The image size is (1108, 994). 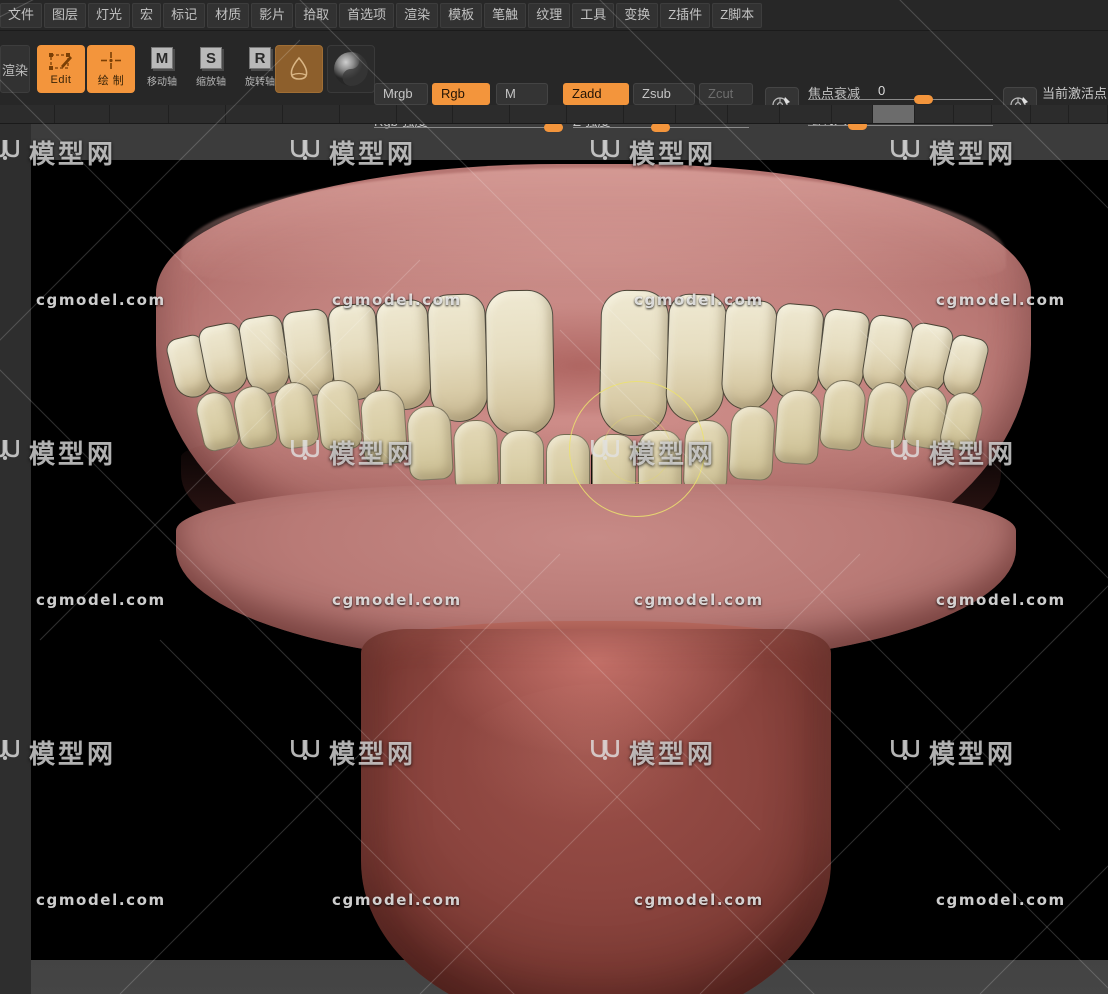 I want to click on menu-item-file: 文件, so click(x=21, y=15).